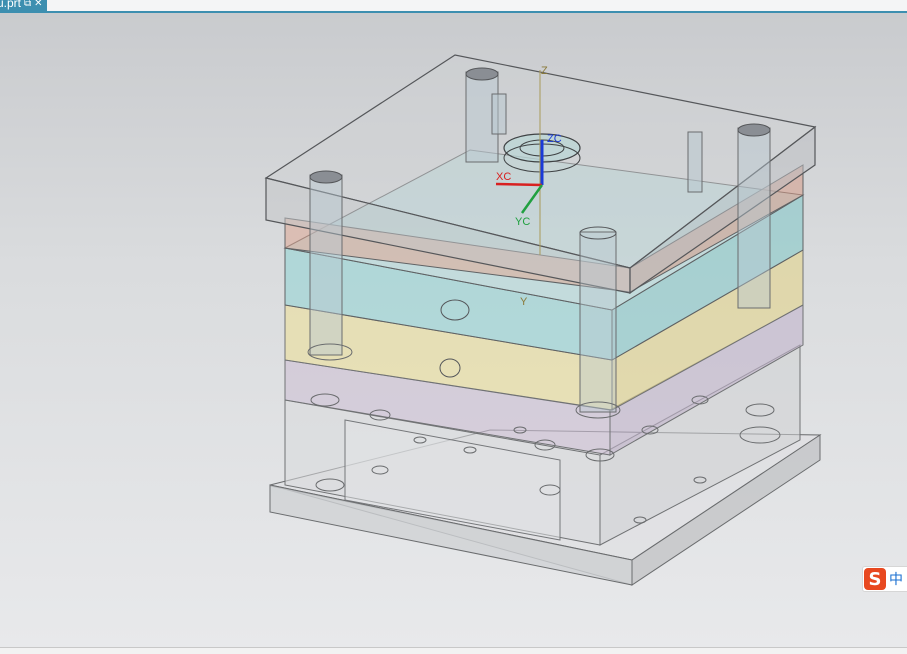 The height and width of the screenshot is (654, 907). I want to click on sogou-logo-icon: S, so click(875, 579).